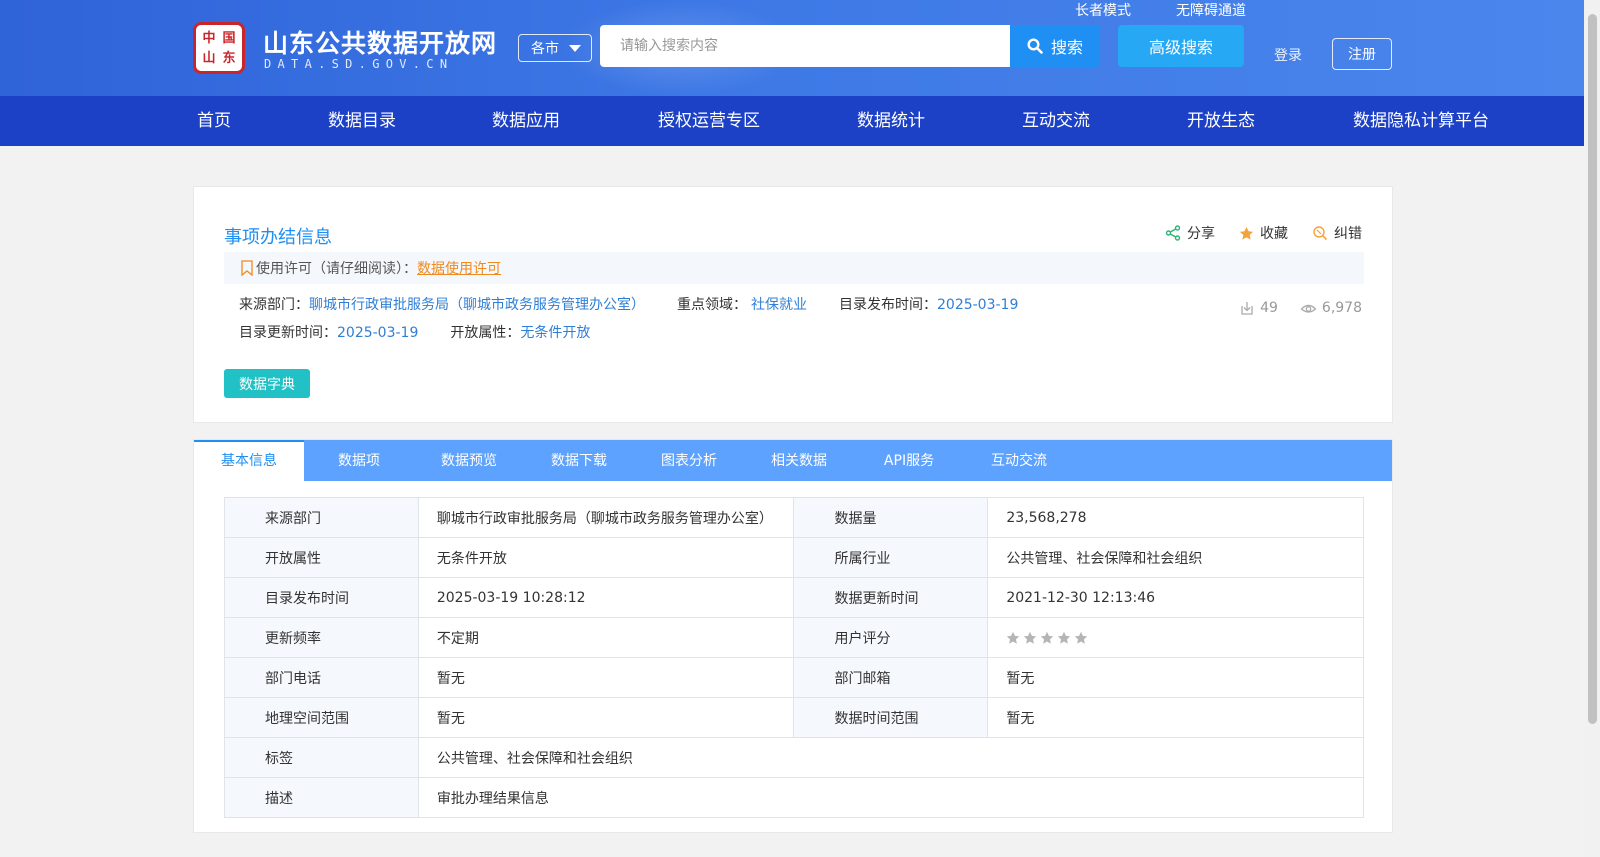 The height and width of the screenshot is (857, 1600). Describe the element at coordinates (579, 460) in the screenshot. I see `tab-data-download: 数据下载` at that location.